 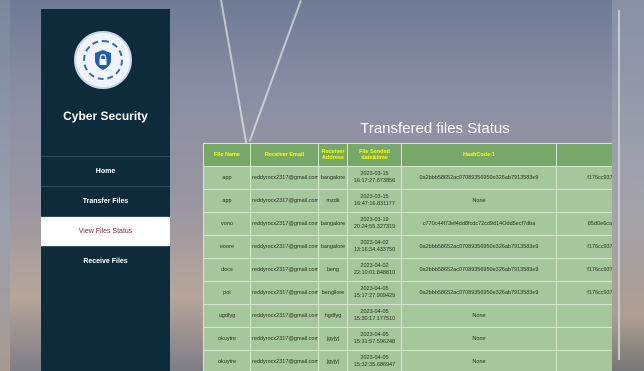 I want to click on hashcode-cell: c770c44f73ef4dd8fcdc72cd9d14Odd5ecf7dba, so click(x=479, y=224).